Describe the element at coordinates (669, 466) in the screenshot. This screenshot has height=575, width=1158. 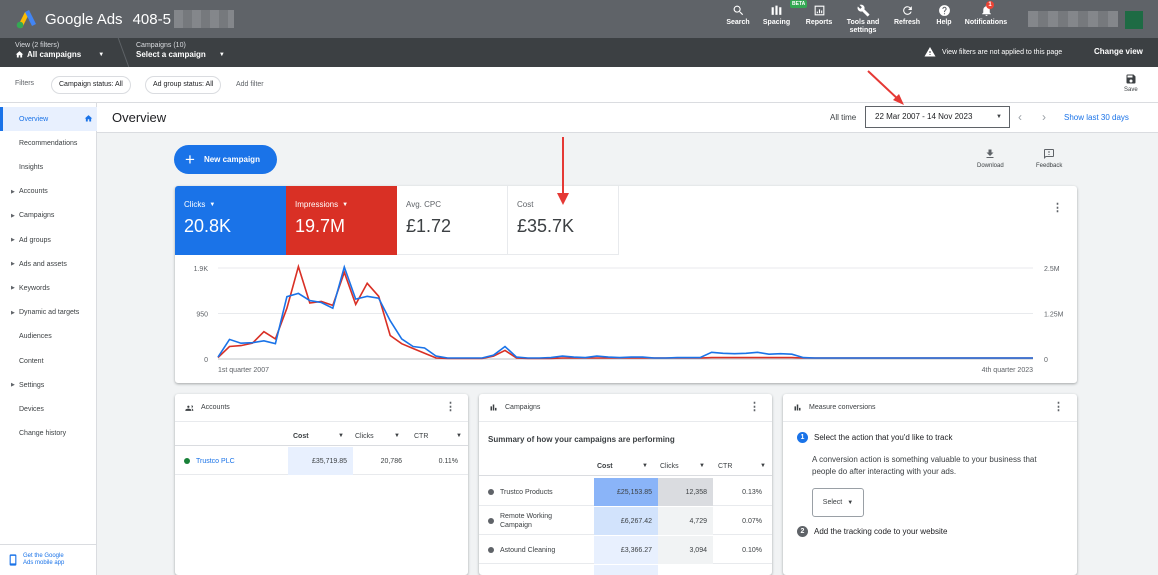
I see `campaigns-col-clicks-label: Clicks` at that location.